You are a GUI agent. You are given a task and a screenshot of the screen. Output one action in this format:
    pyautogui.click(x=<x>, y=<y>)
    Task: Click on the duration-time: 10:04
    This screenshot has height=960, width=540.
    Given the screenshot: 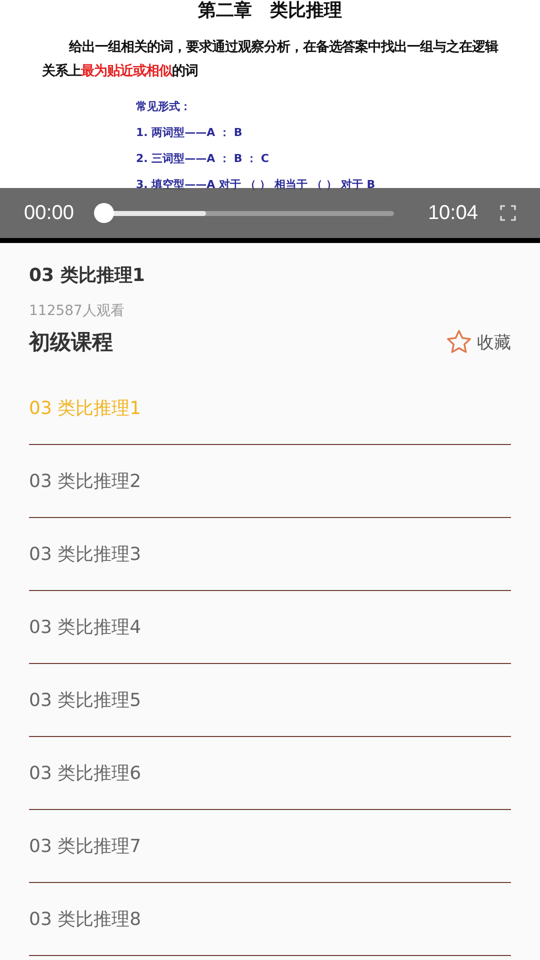 What is the action you would take?
    pyautogui.click(x=453, y=213)
    